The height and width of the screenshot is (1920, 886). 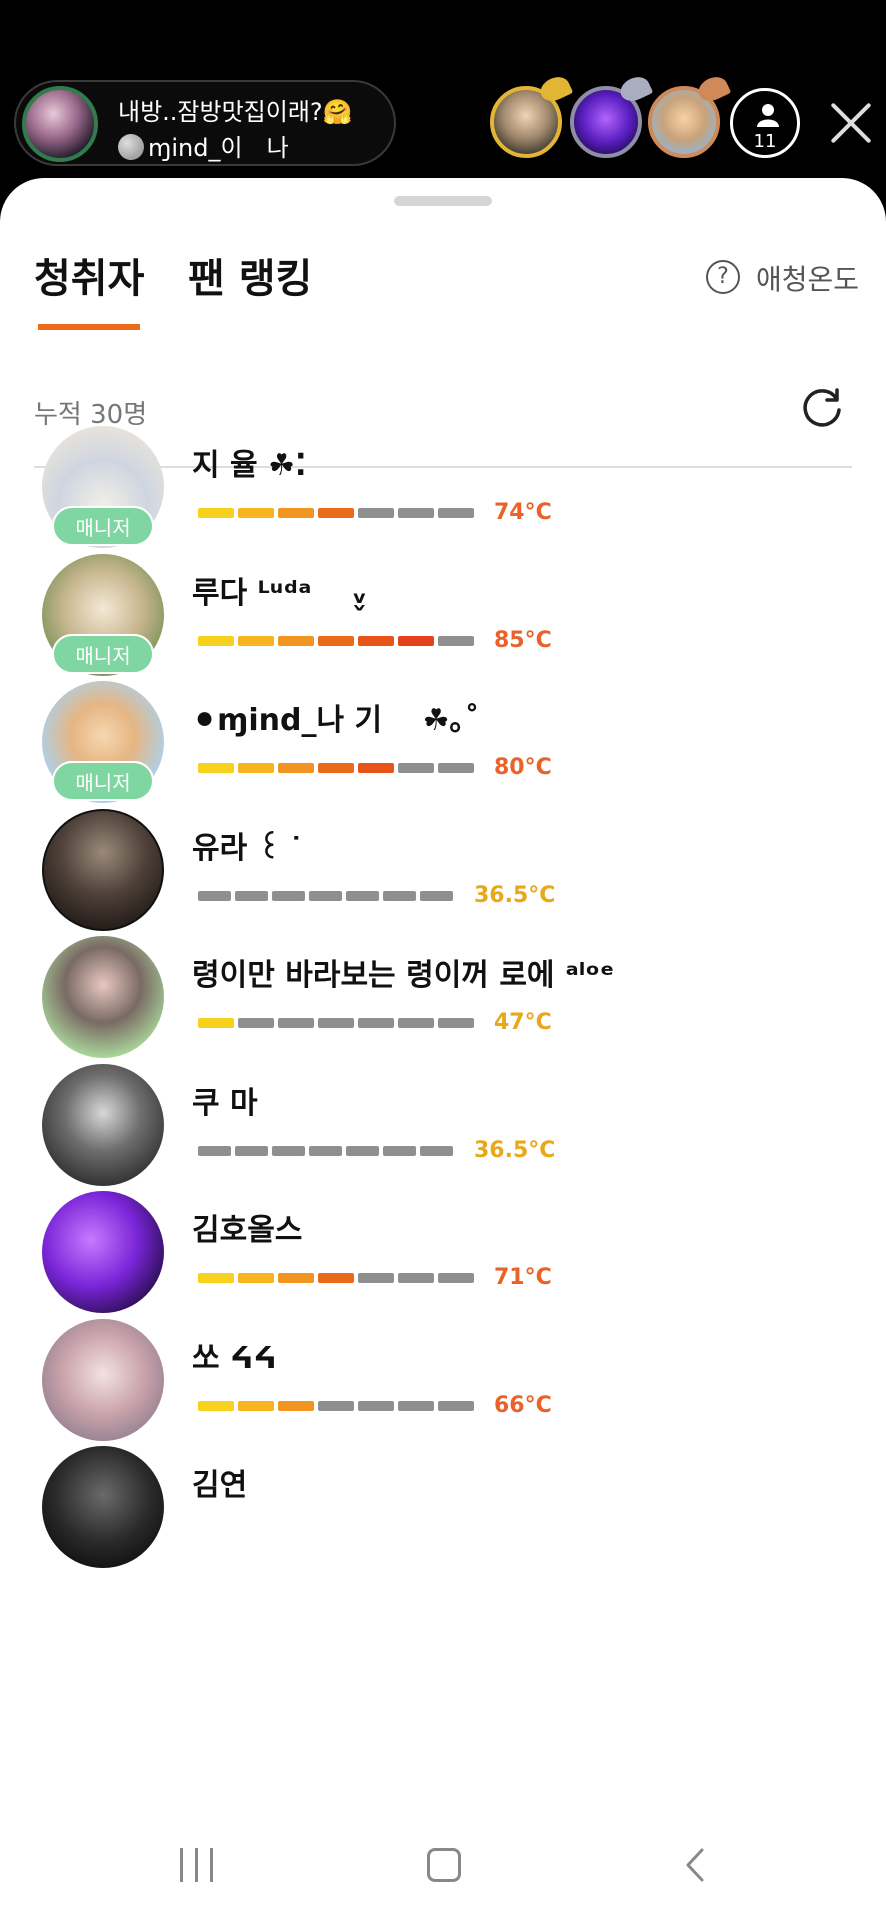 I want to click on room-info-pill: 내방..잠방맛집이래?🤗 ɱind_이 나, so click(x=205, y=123).